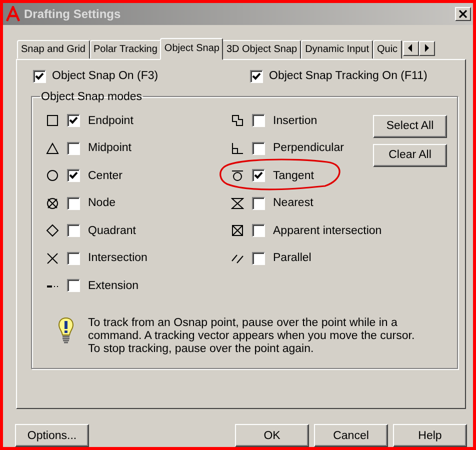 This screenshot has width=476, height=450. Describe the element at coordinates (105, 76) in the screenshot. I see `checkbox-label: Object Snap On (F3)` at that location.